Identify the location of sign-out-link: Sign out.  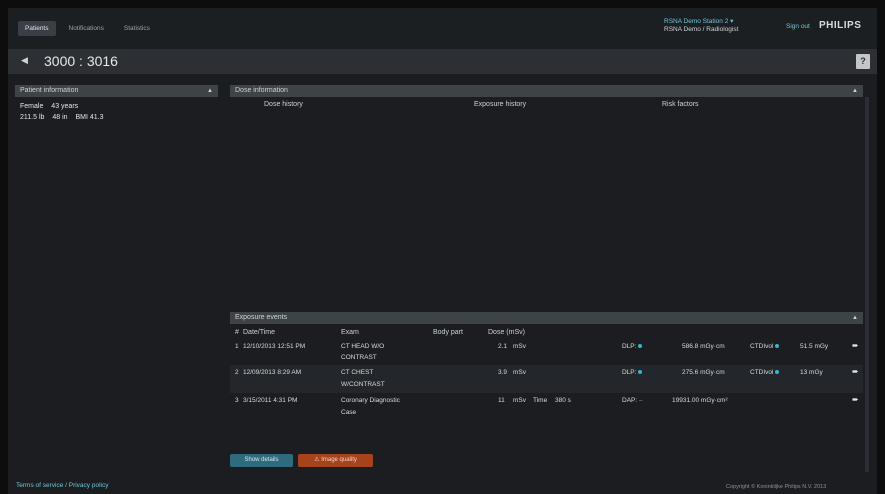
(798, 26).